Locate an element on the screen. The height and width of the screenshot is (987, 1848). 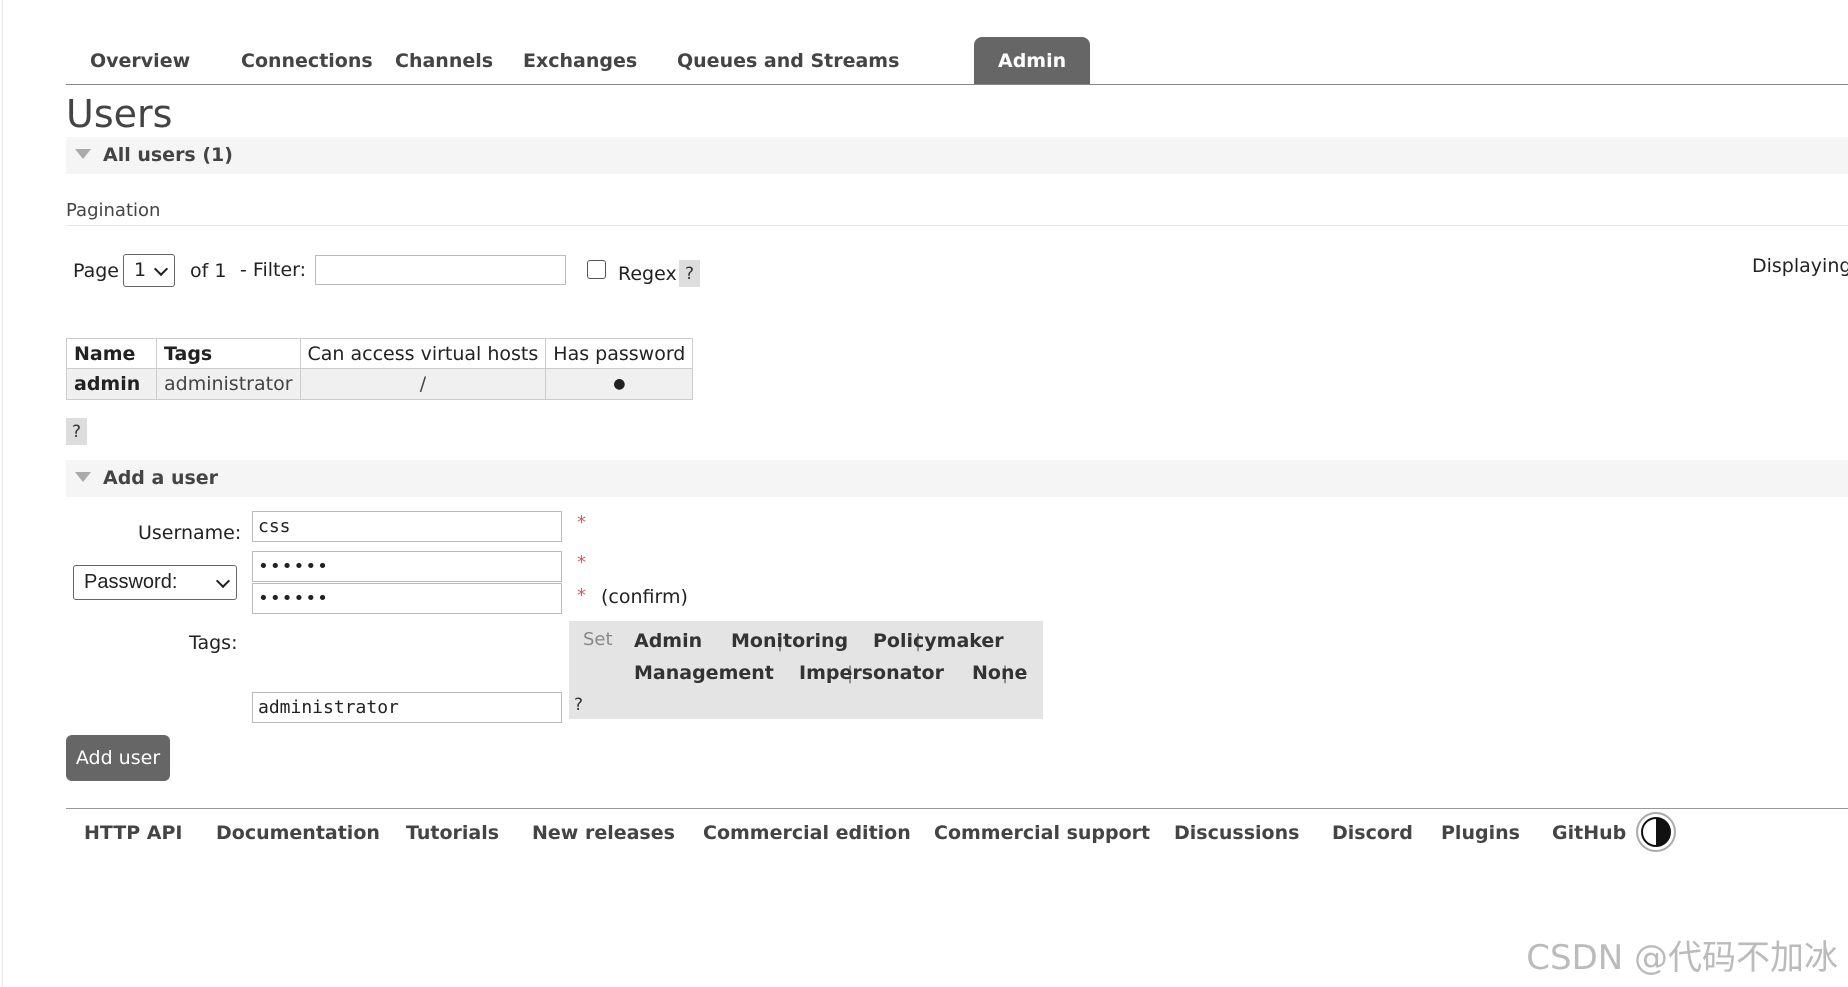
tag-option-admin: Admin is located at coordinates (668, 641).